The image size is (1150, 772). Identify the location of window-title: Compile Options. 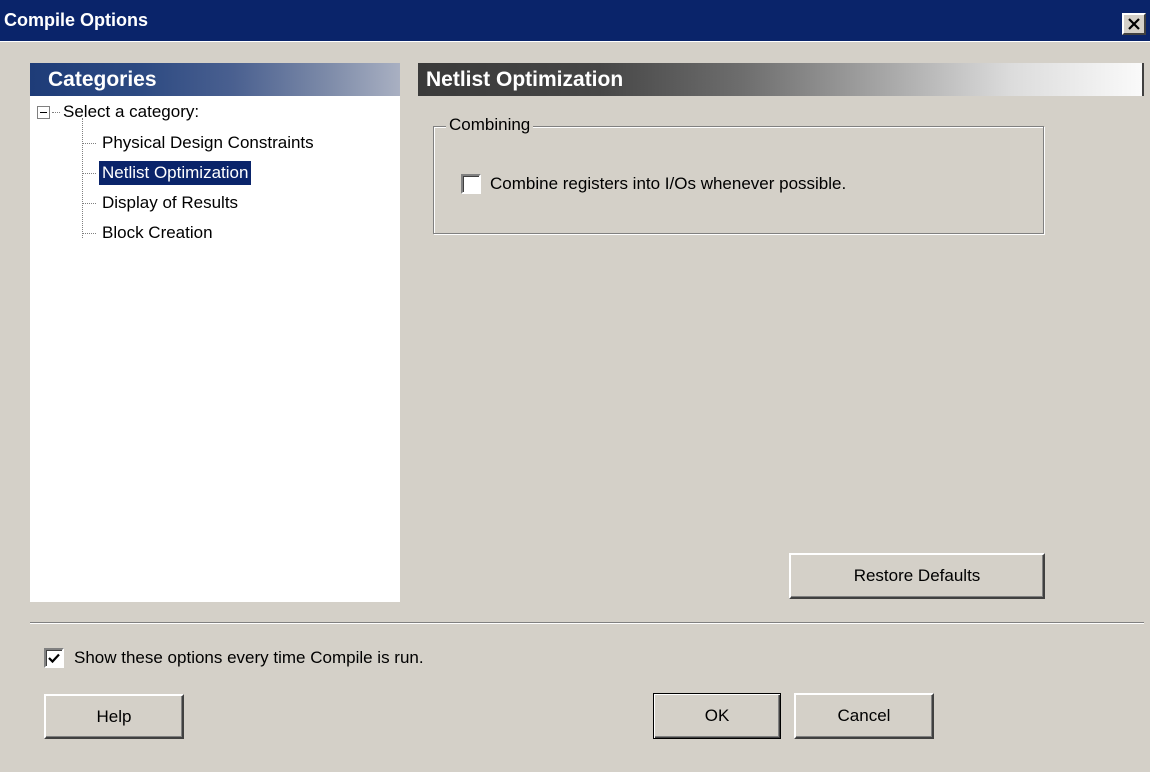
(76, 20).